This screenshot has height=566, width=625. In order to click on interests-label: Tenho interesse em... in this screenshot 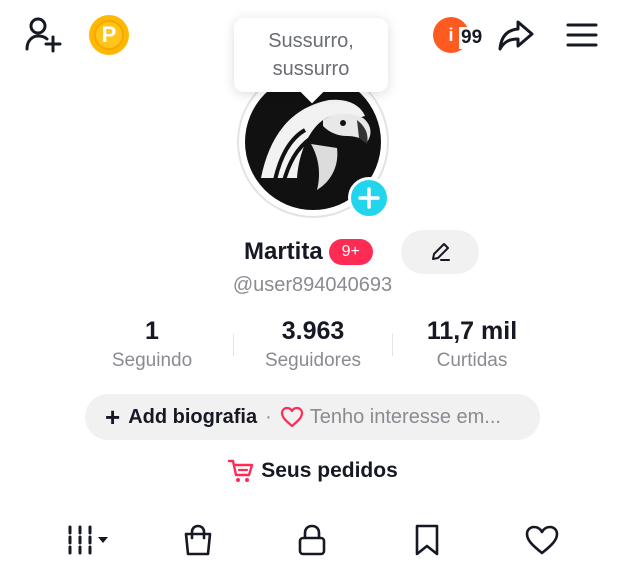, I will do `click(405, 416)`.